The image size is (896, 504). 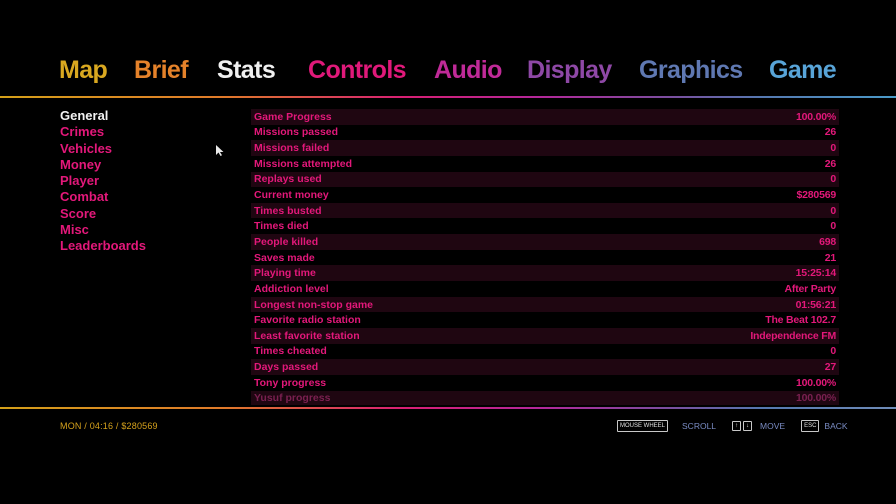 I want to click on category-score: Score, so click(x=103, y=214).